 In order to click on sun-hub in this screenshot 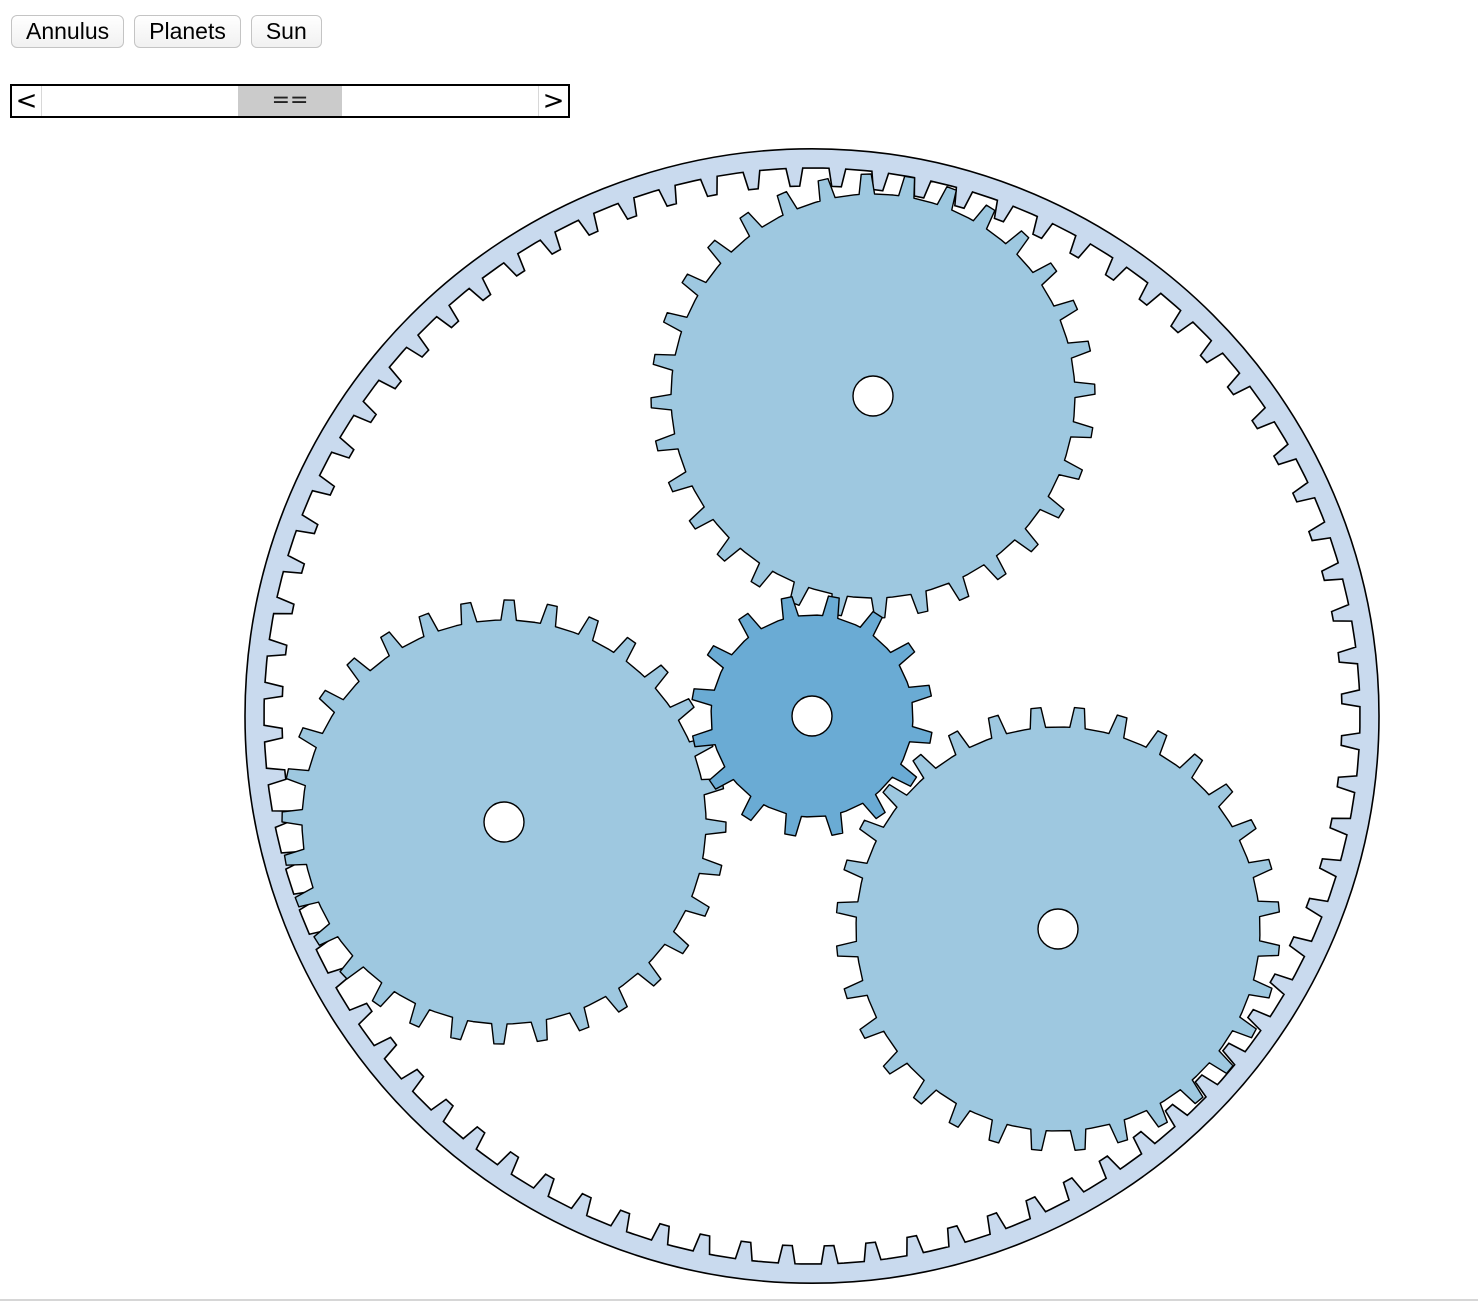, I will do `click(812, 716)`.